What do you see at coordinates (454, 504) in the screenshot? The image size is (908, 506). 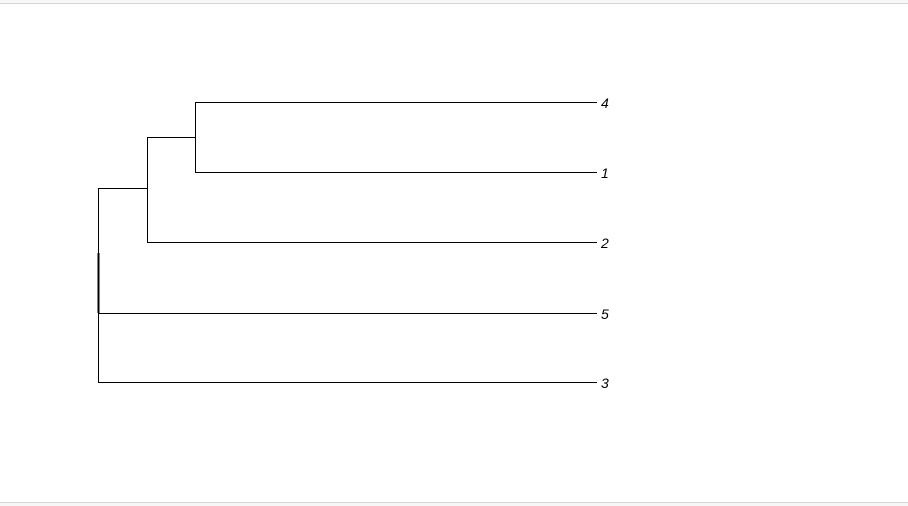 I see `bottom-border` at bounding box center [454, 504].